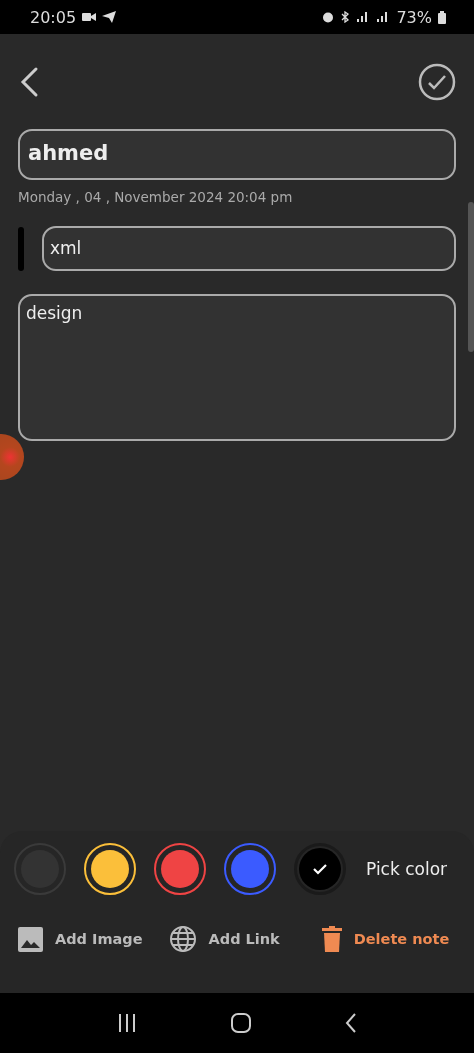 The height and width of the screenshot is (1053, 474). I want to click on battery-icon, so click(442, 17).